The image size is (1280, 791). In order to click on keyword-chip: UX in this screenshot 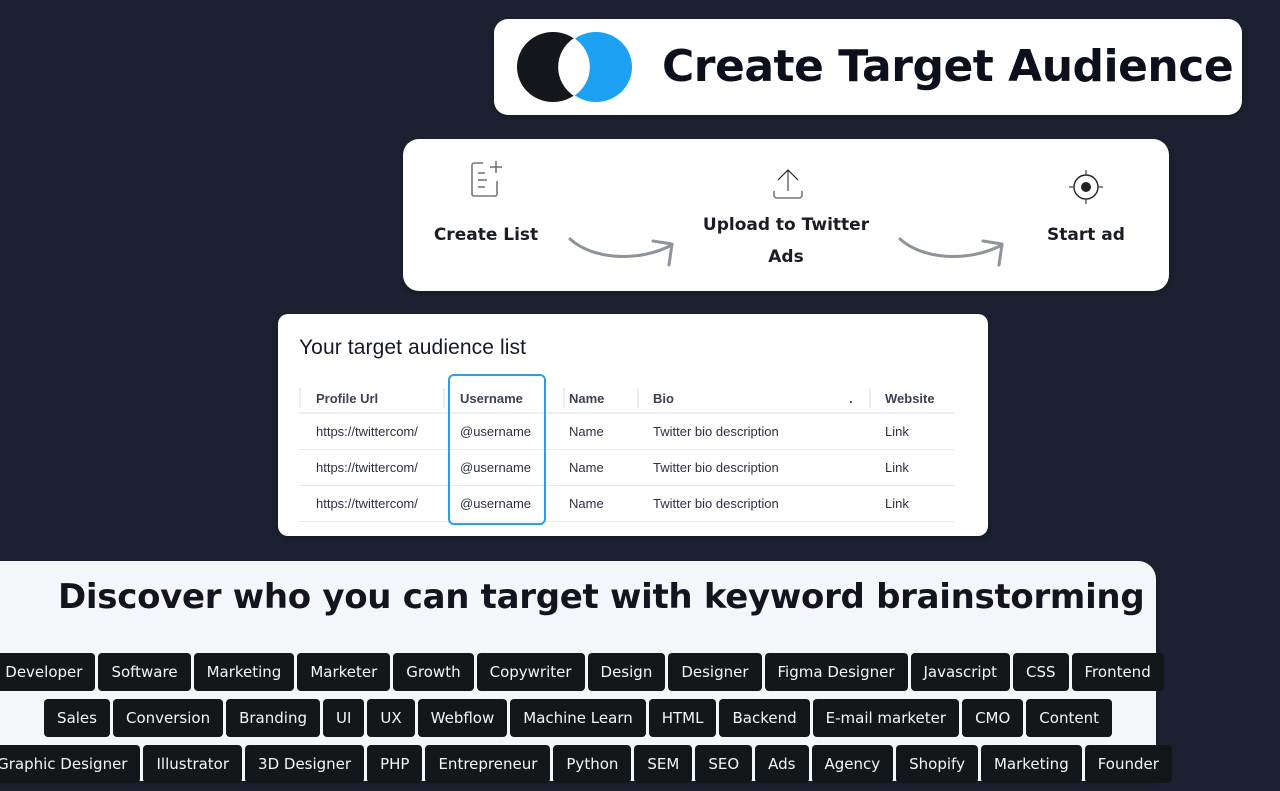, I will do `click(391, 718)`.